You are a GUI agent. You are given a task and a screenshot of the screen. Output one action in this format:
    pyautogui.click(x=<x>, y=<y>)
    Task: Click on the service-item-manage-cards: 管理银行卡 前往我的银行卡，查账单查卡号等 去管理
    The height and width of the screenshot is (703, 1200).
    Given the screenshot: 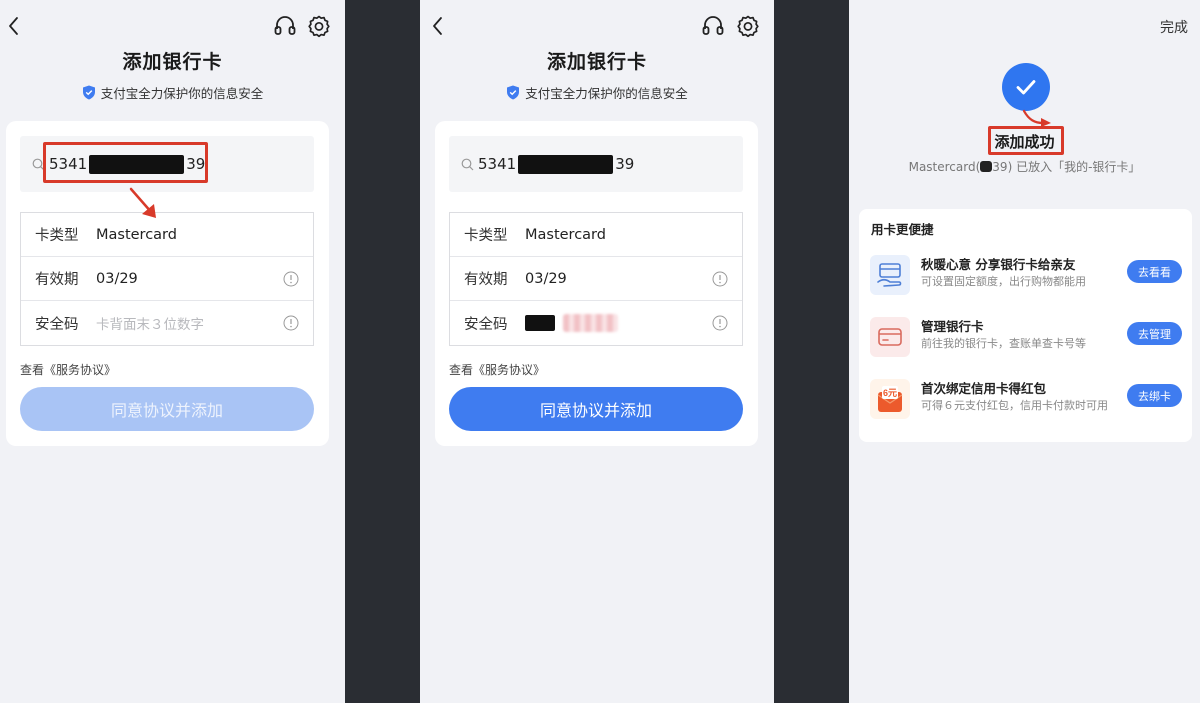 What is the action you would take?
    pyautogui.click(x=1025, y=340)
    